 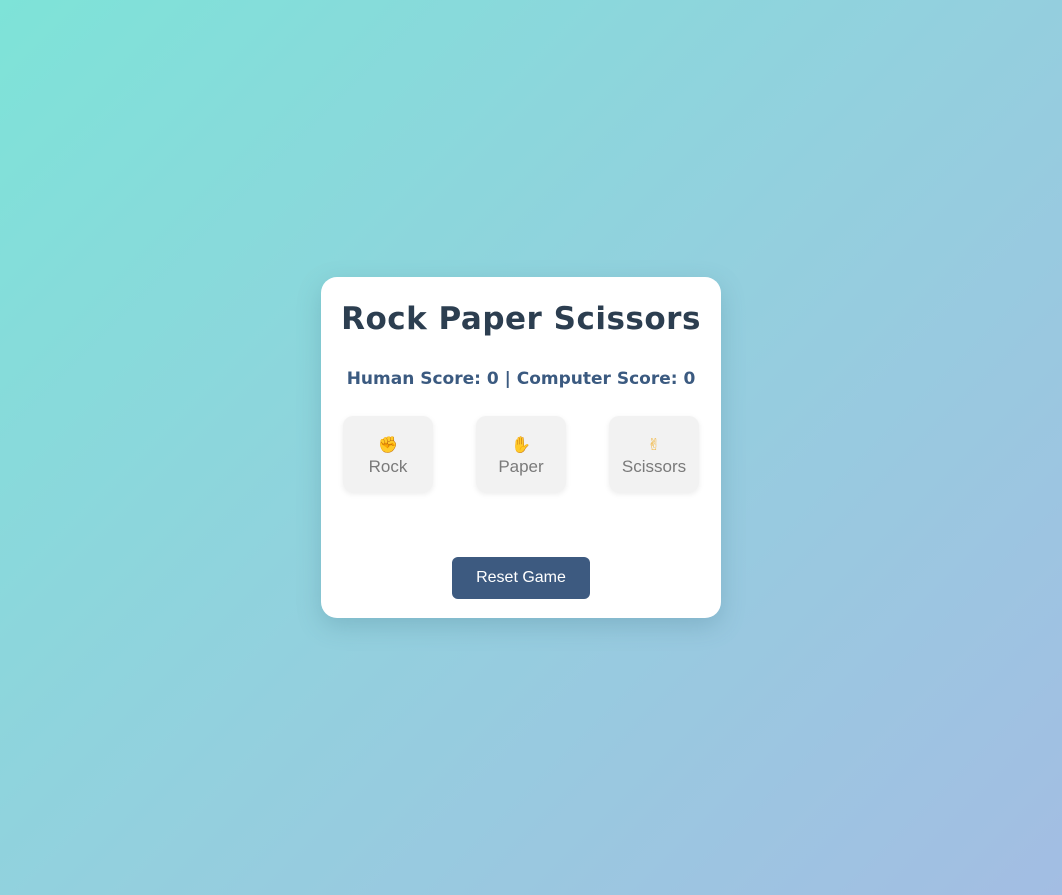 I want to click on paper-label: Paper, so click(x=521, y=466).